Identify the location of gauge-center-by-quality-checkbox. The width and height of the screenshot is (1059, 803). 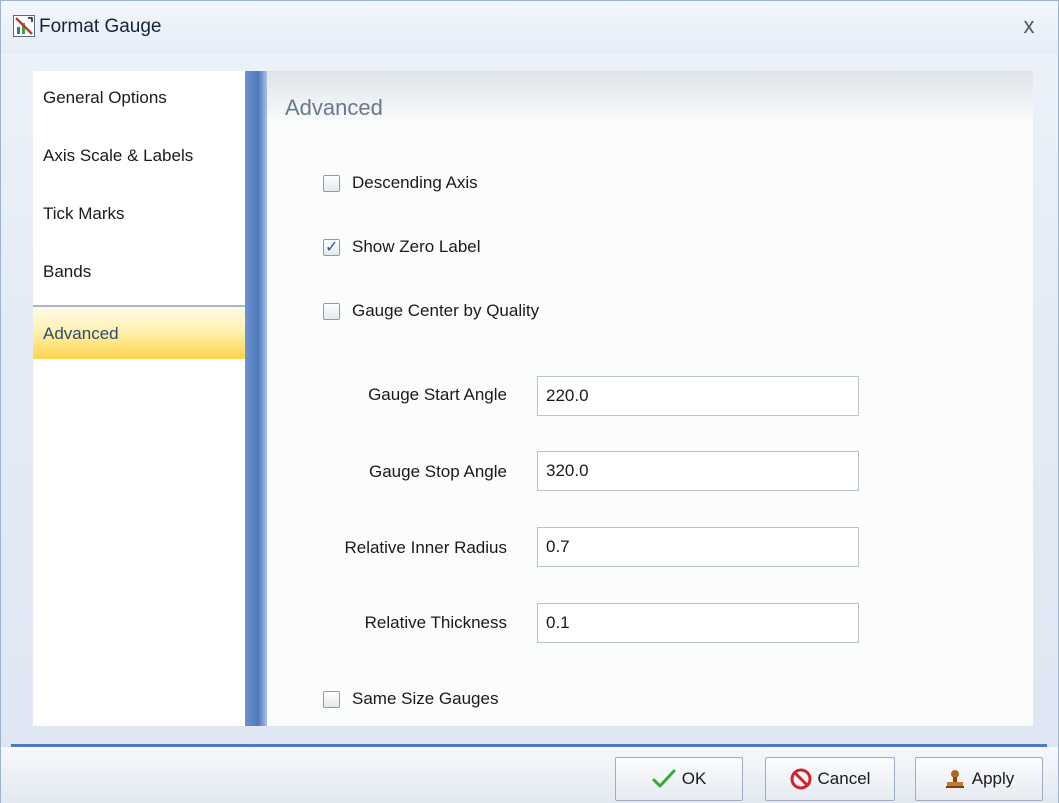
(331, 311).